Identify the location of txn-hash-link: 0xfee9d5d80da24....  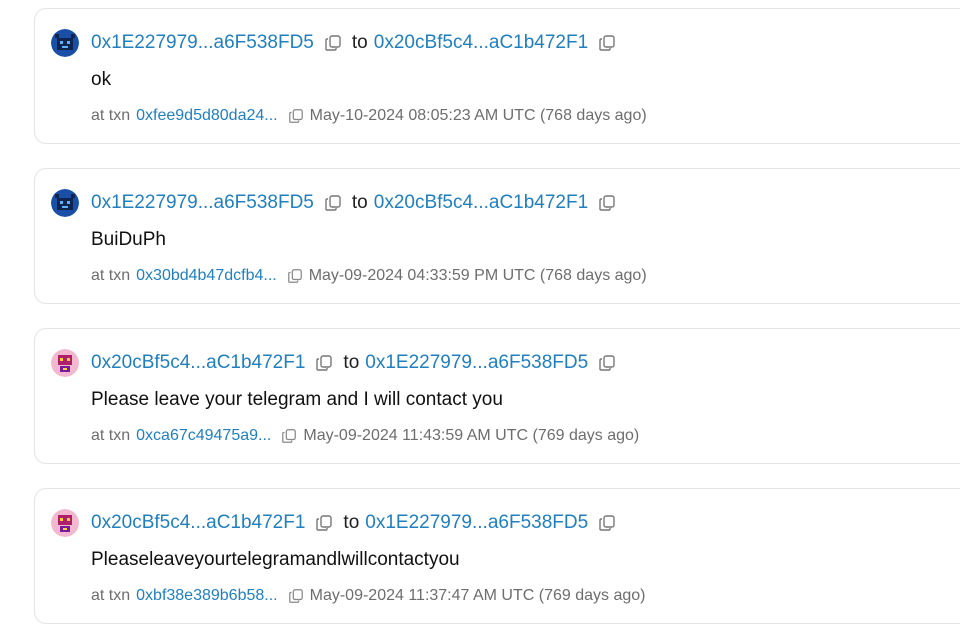
(206, 116).